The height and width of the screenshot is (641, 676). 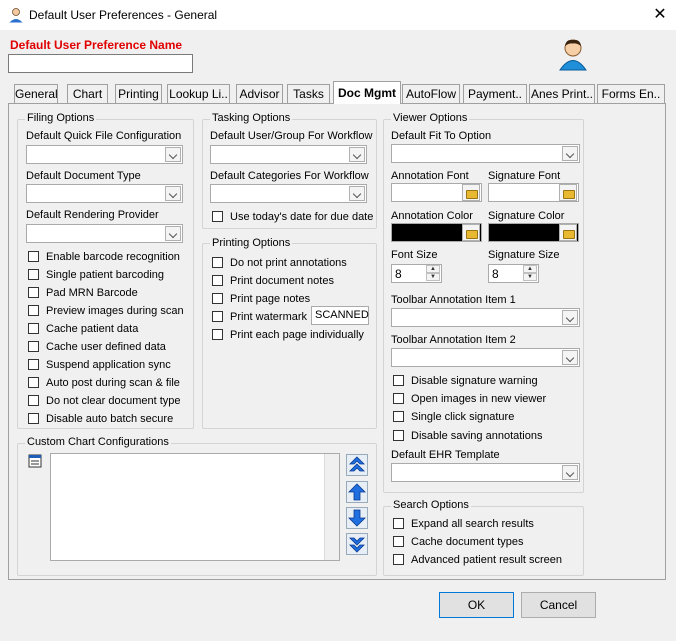 I want to click on tab-payment: Payment.., so click(x=495, y=93).